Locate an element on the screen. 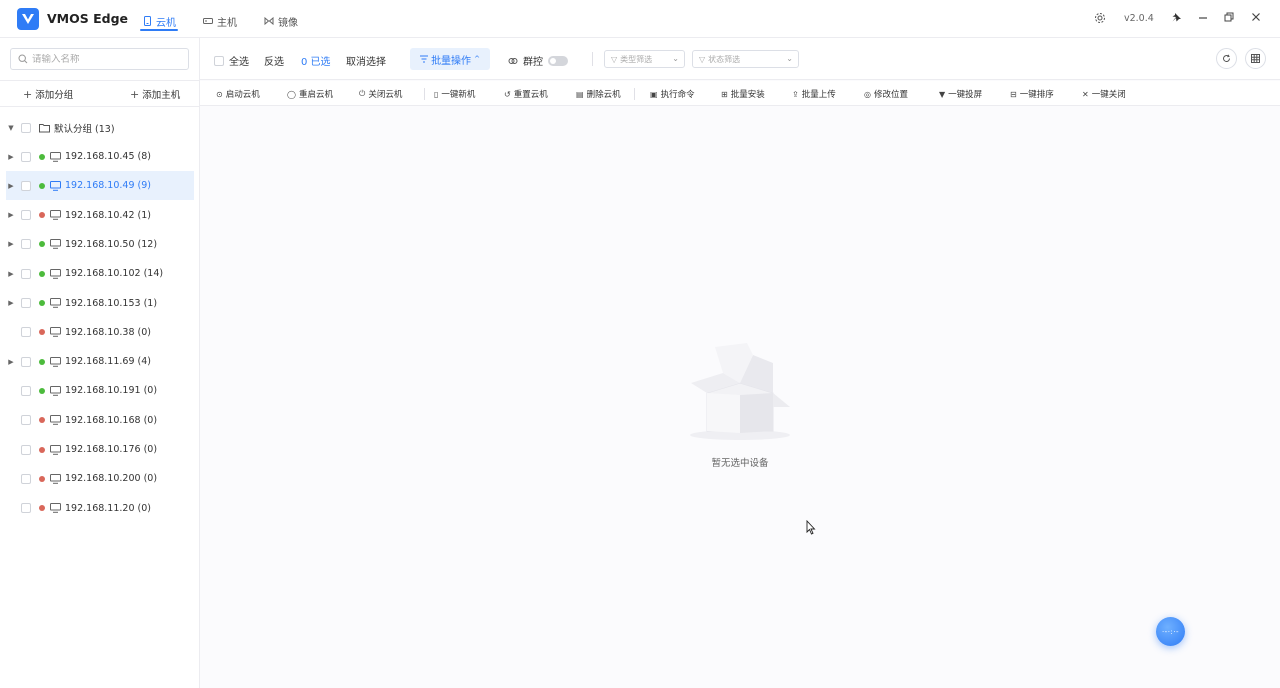  mouse-cursor-icon is located at coordinates (811, 528).